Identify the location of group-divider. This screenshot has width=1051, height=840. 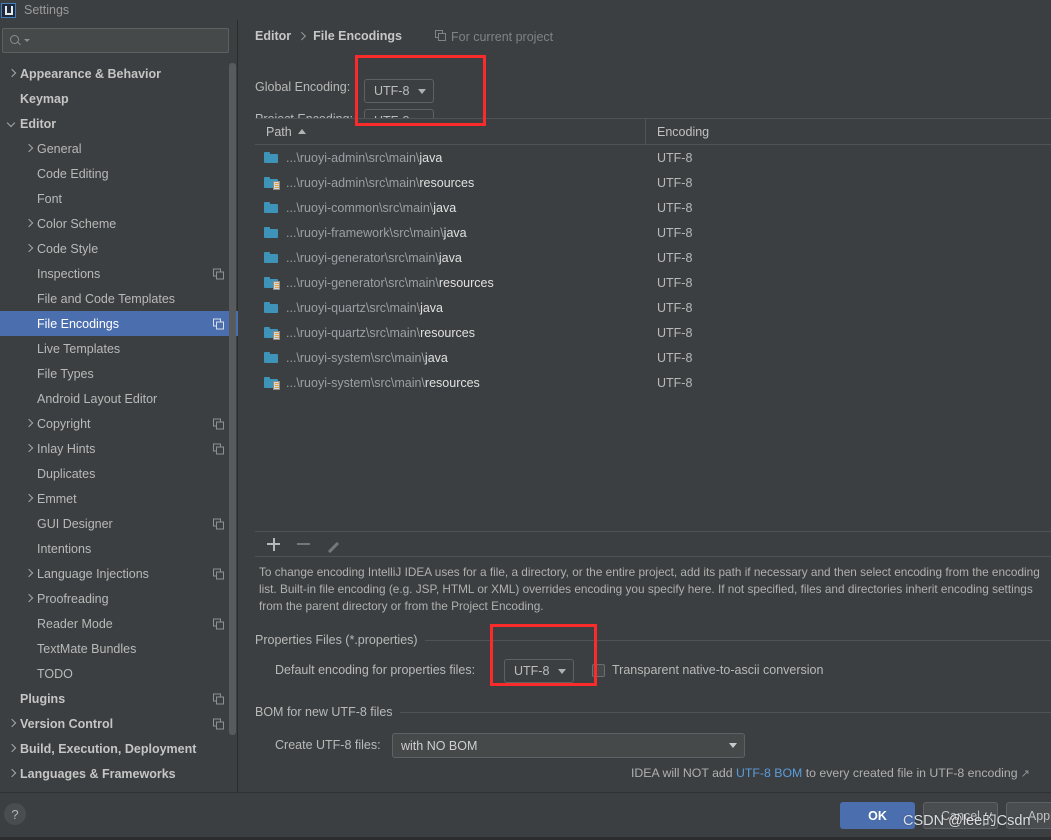
(735, 640).